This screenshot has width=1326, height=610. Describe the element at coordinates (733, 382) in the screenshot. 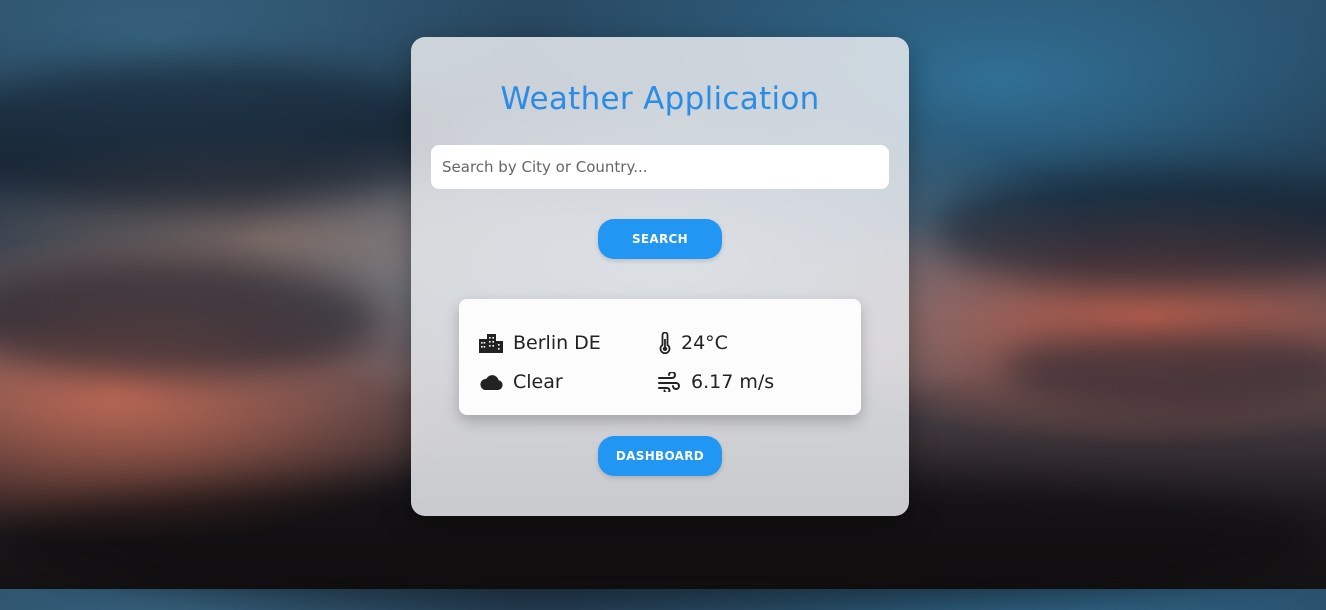

I see `wind-text: 6.17 m/s` at that location.